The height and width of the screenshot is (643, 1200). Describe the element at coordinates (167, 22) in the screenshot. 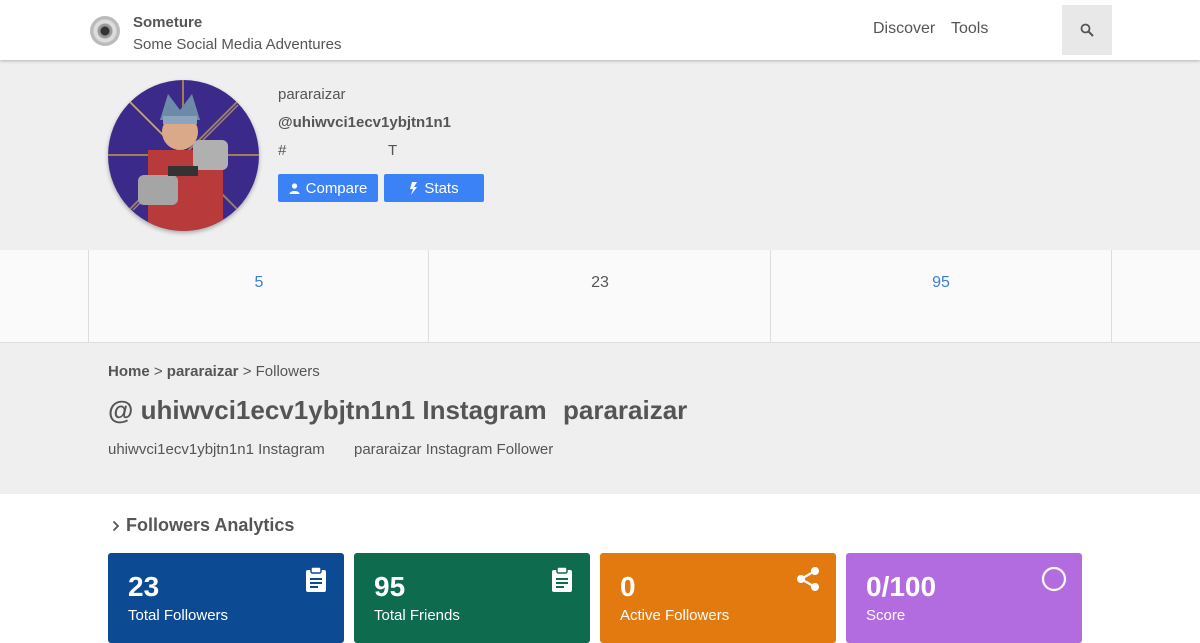

I see `brand-name: Someture` at that location.